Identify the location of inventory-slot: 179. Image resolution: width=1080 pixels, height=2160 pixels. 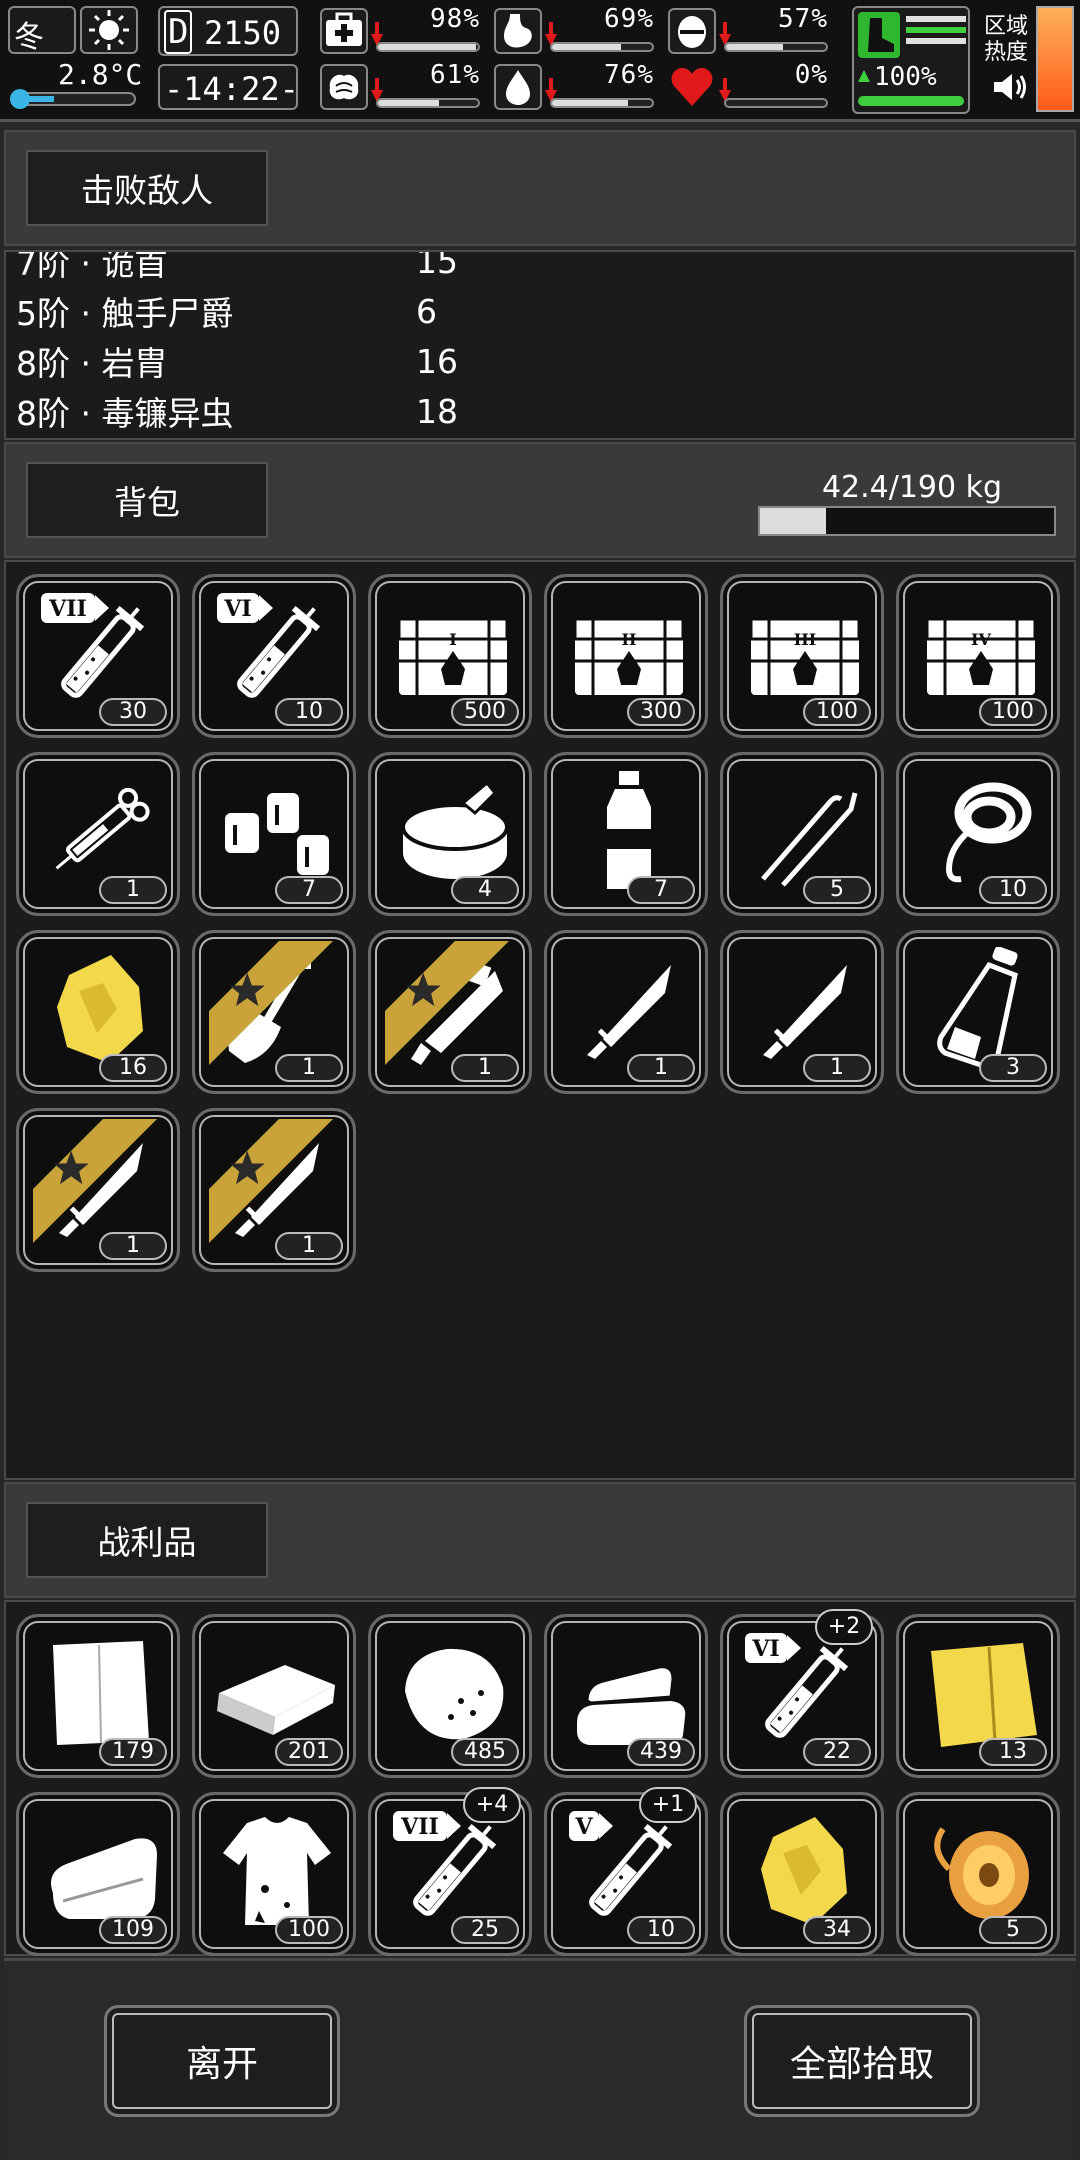
(98, 1696).